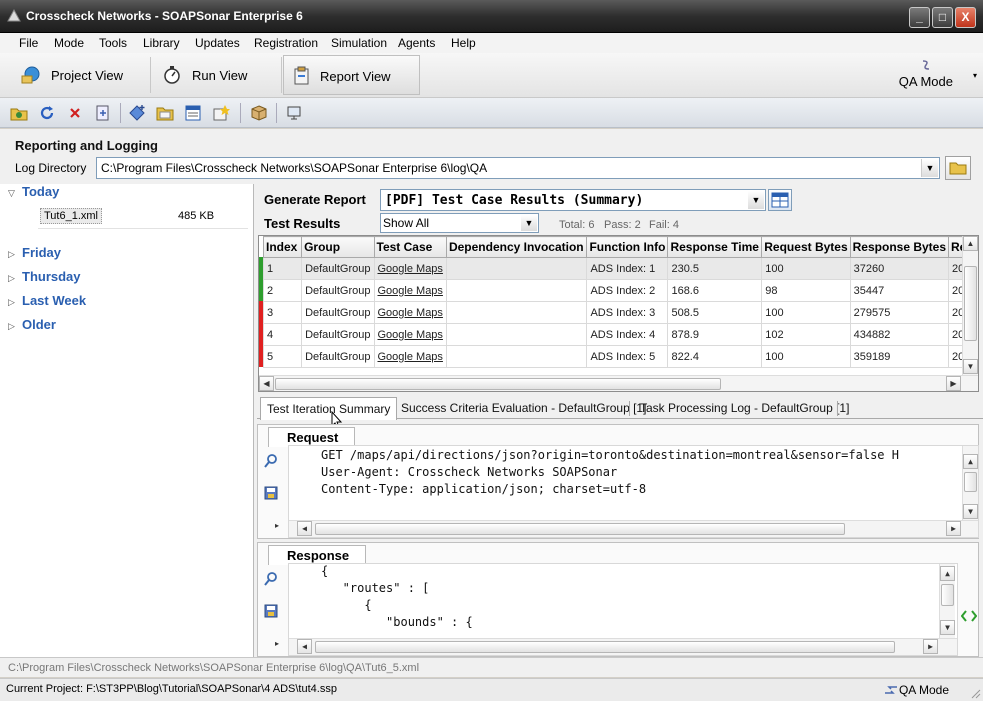  I want to click on request-vertical-scrollbar: ▲ ▼, so click(970, 483).